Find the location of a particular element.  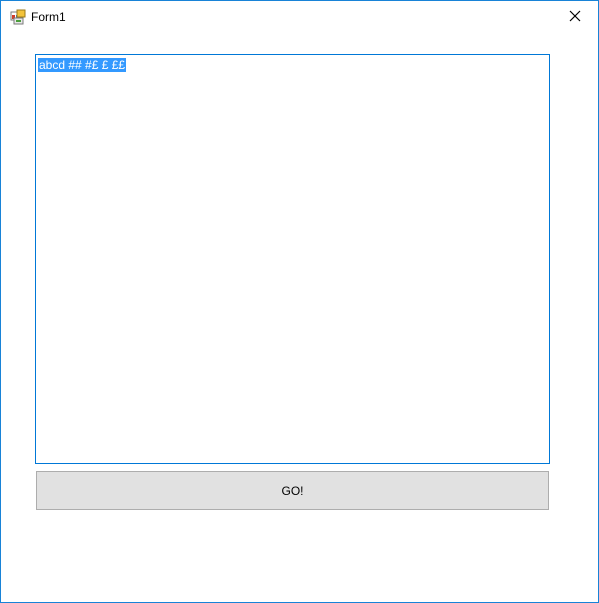

go-button: GO! is located at coordinates (292, 490).